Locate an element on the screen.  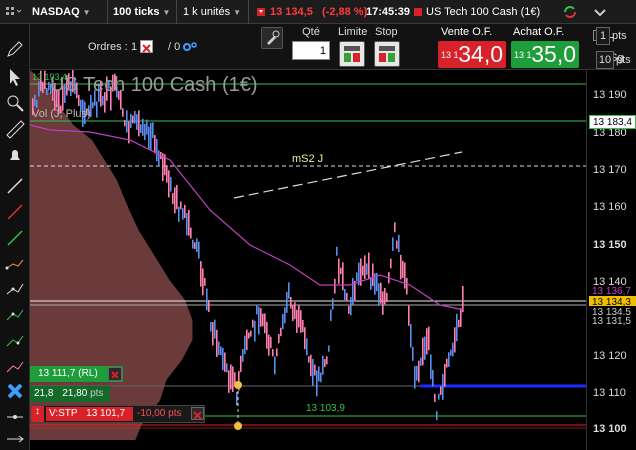
bell-icon is located at coordinates (15, 155).